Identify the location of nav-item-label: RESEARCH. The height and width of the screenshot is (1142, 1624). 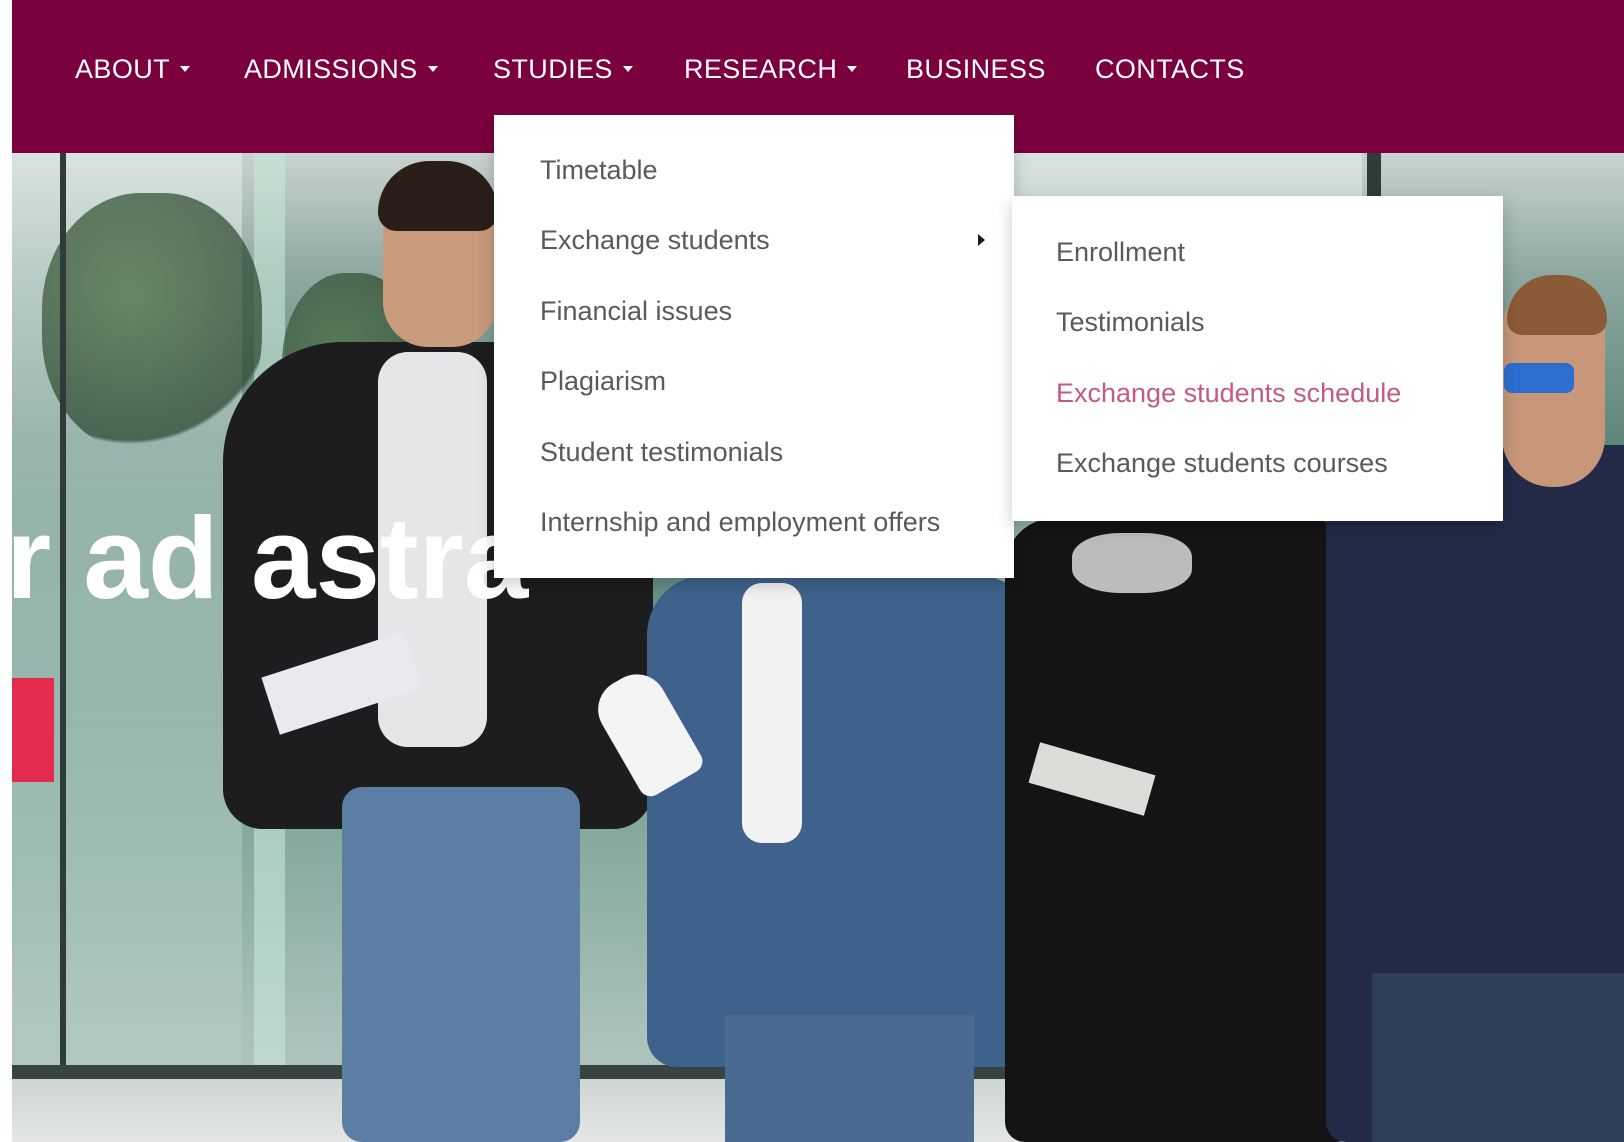
(761, 69).